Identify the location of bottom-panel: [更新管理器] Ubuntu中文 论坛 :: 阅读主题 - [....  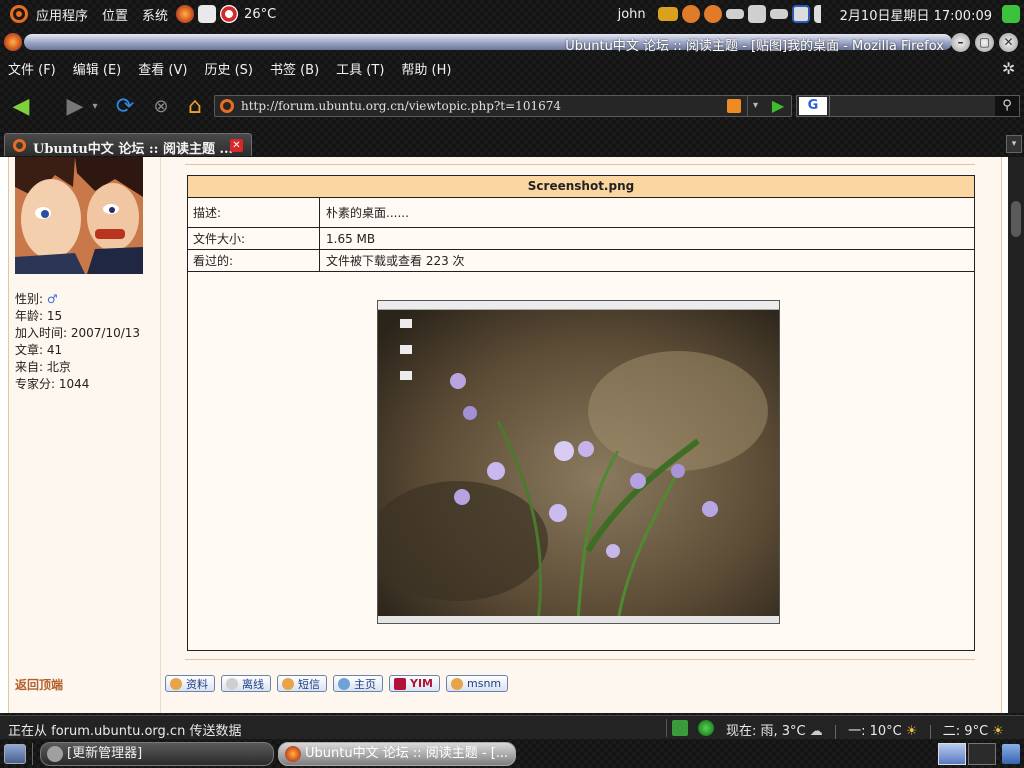
(512, 754).